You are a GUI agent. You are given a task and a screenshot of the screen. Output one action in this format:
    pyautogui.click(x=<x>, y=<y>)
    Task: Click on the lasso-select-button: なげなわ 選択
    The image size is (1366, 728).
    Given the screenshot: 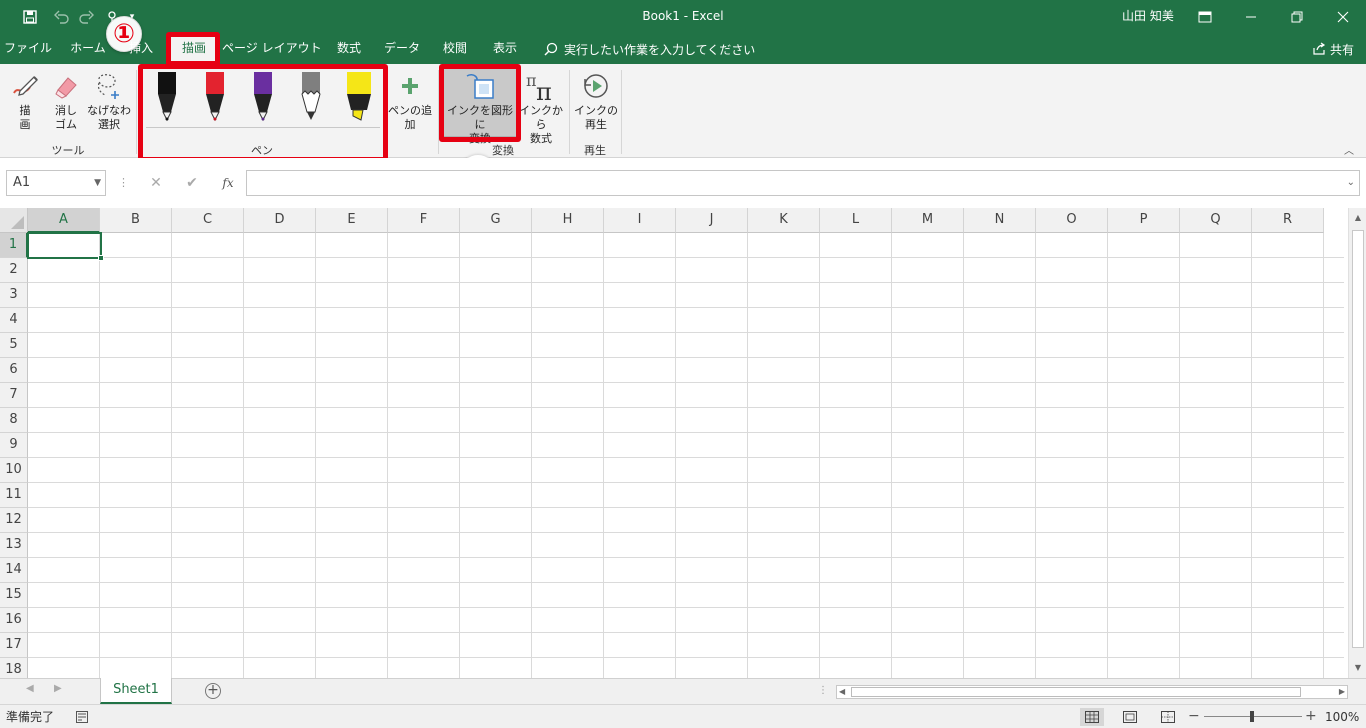 What is the action you would take?
    pyautogui.click(x=109, y=100)
    